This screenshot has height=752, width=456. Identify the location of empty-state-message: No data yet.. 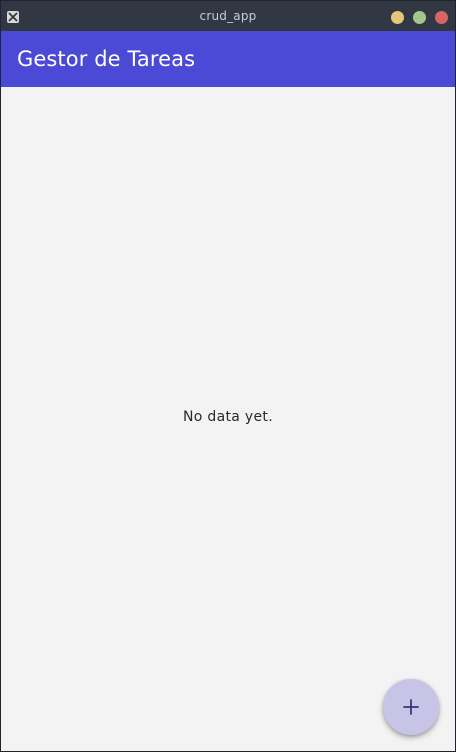
(228, 417).